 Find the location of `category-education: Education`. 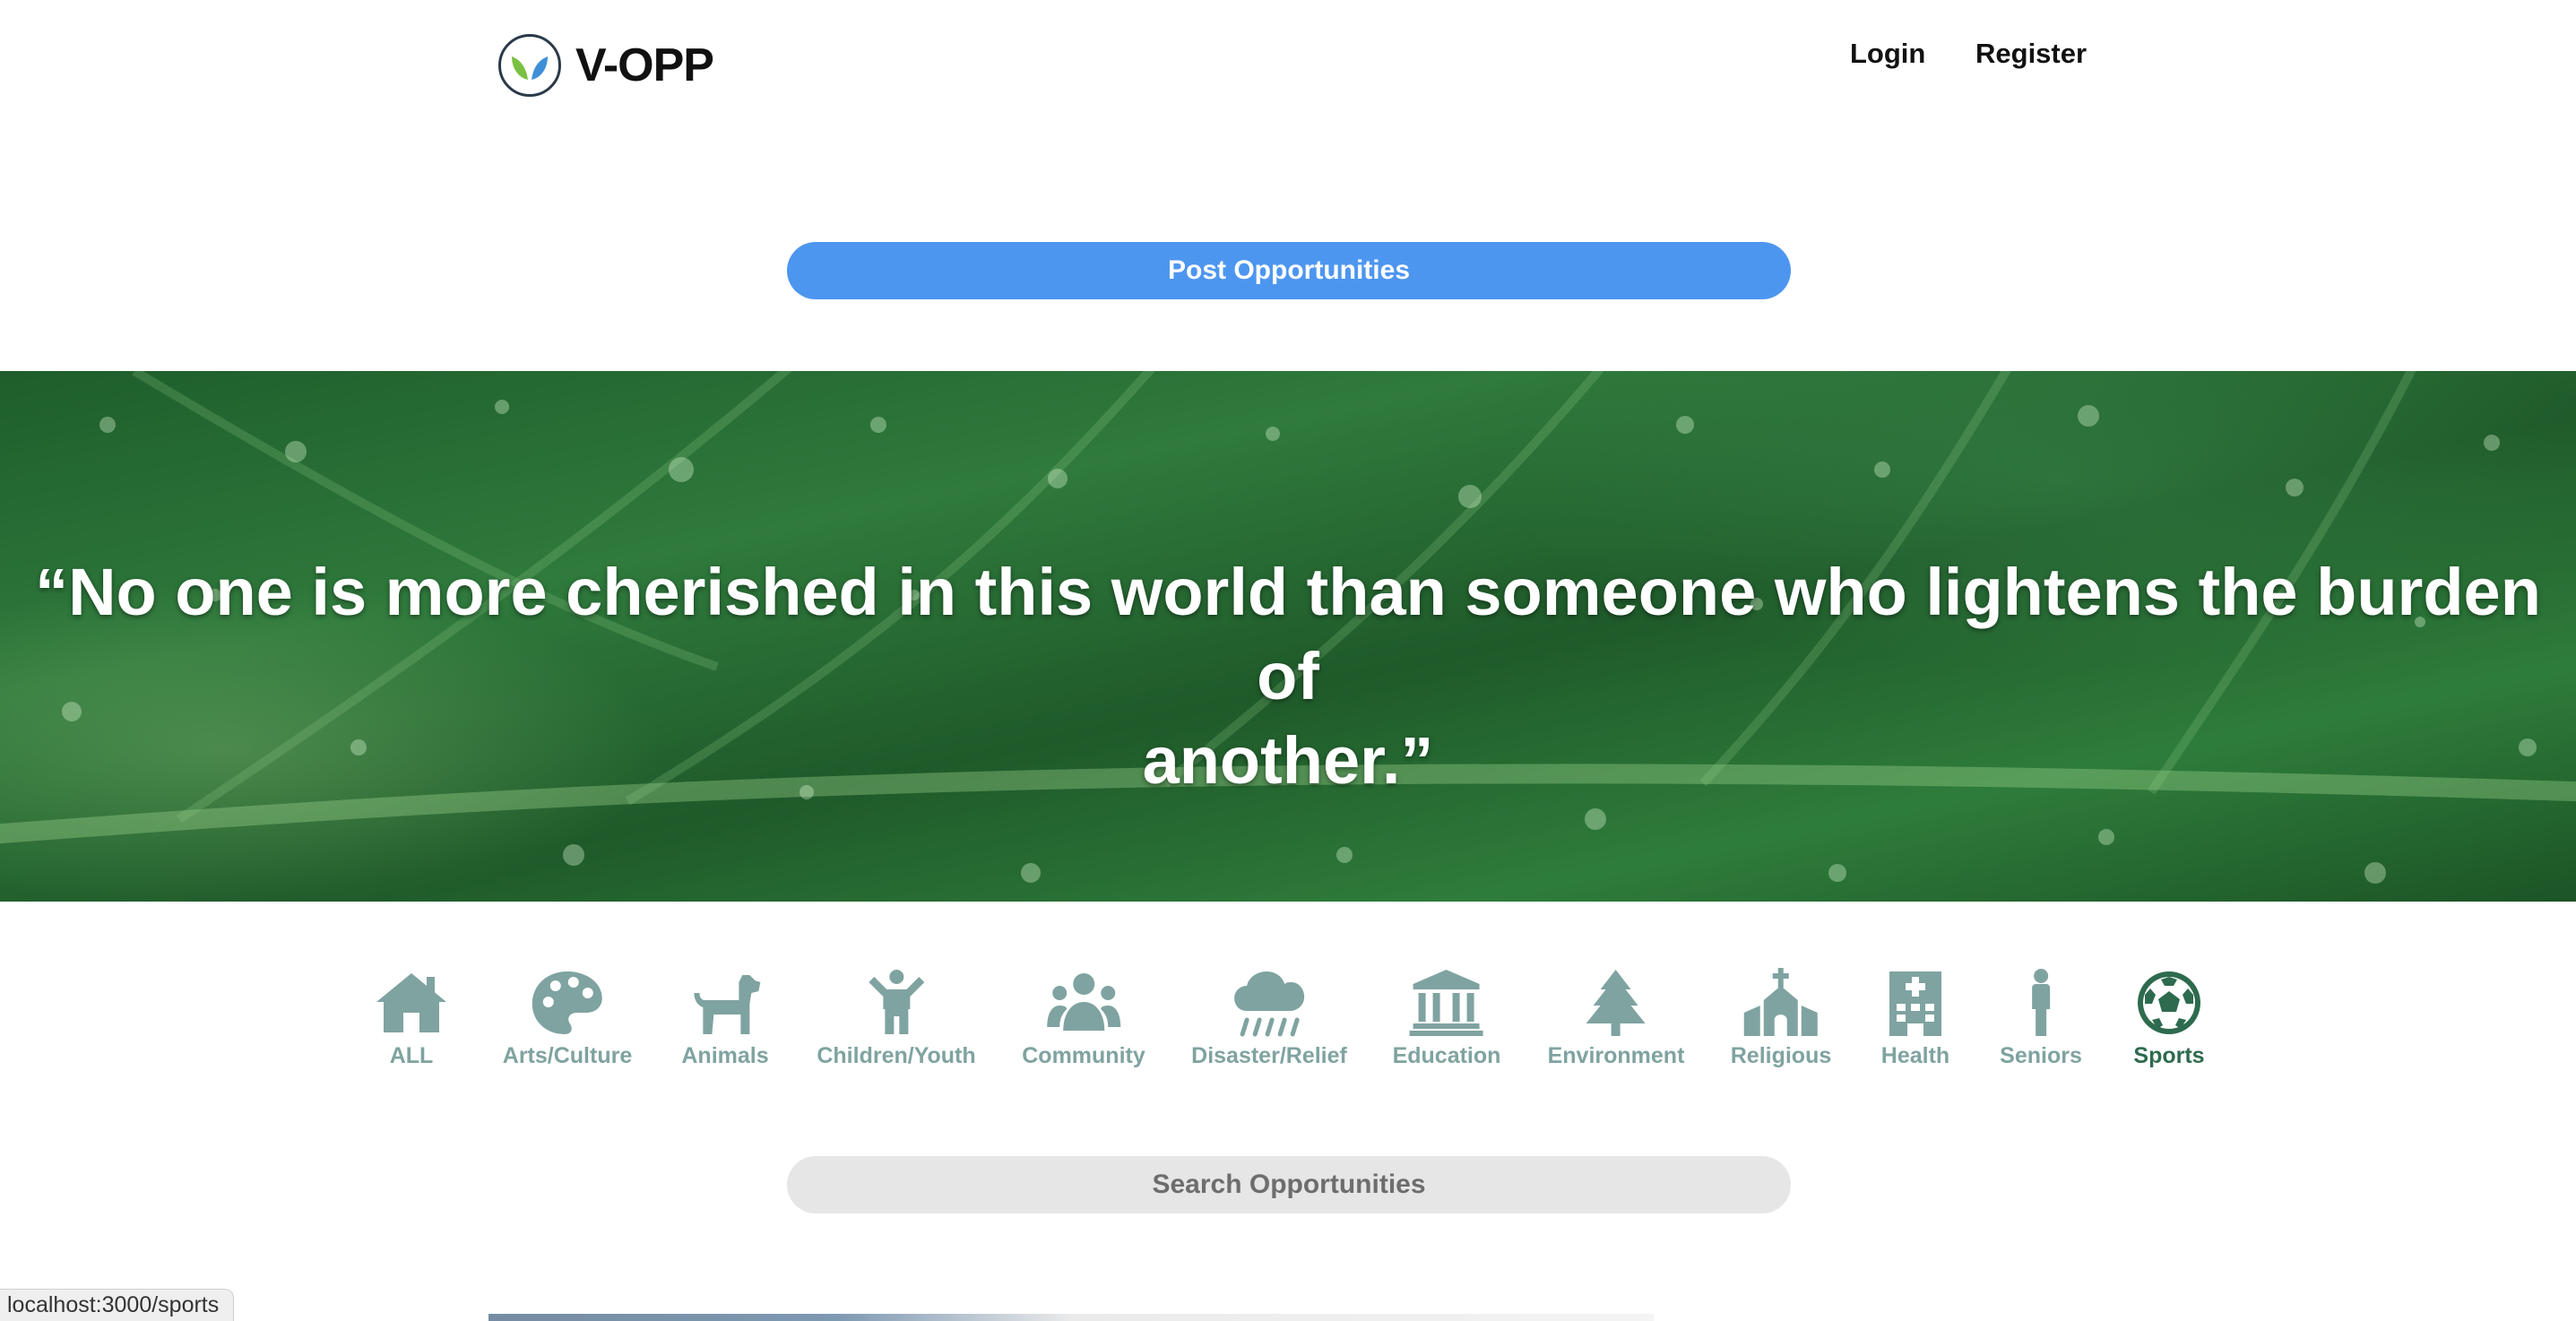

category-education: Education is located at coordinates (1446, 1018).